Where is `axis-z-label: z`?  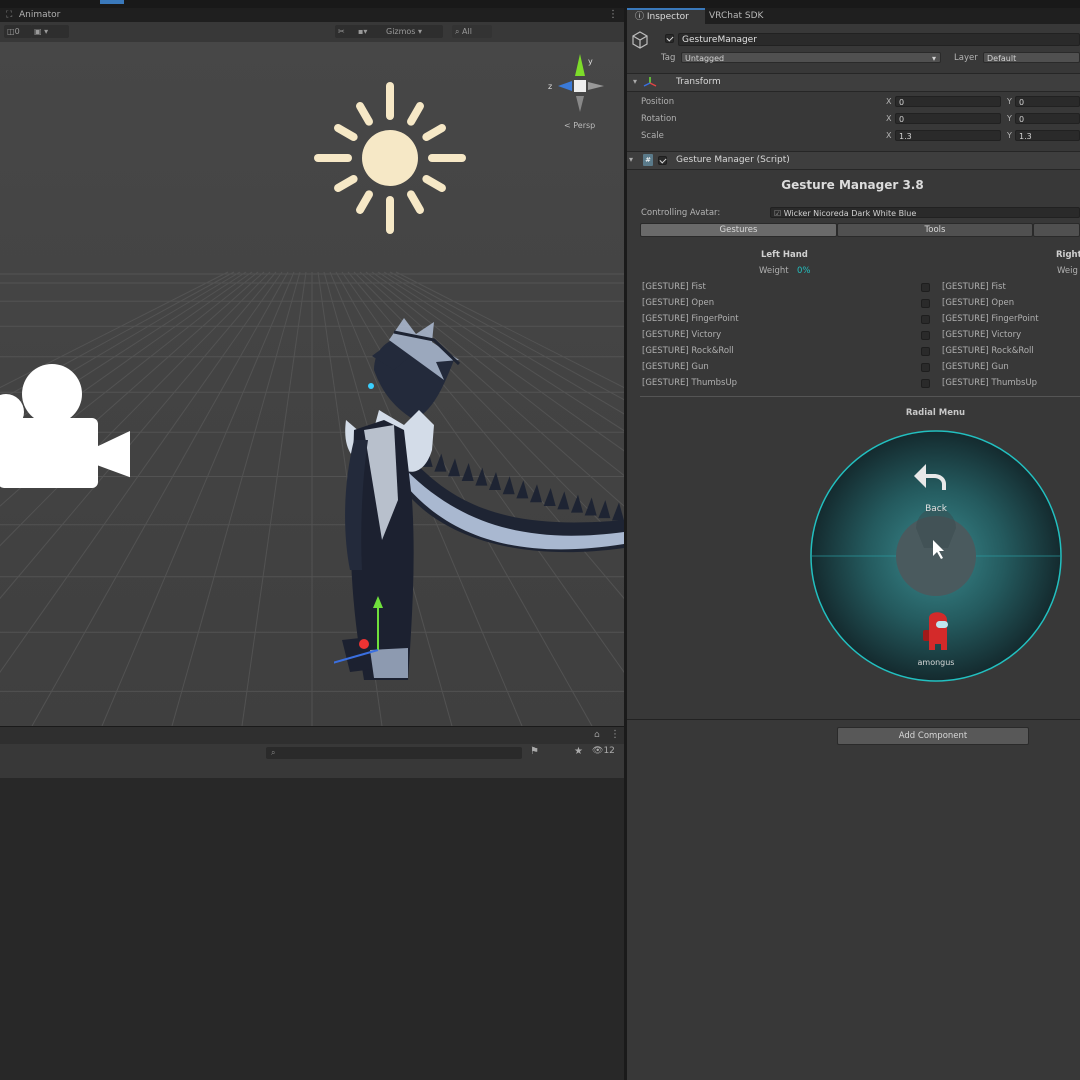 axis-z-label: z is located at coordinates (550, 86).